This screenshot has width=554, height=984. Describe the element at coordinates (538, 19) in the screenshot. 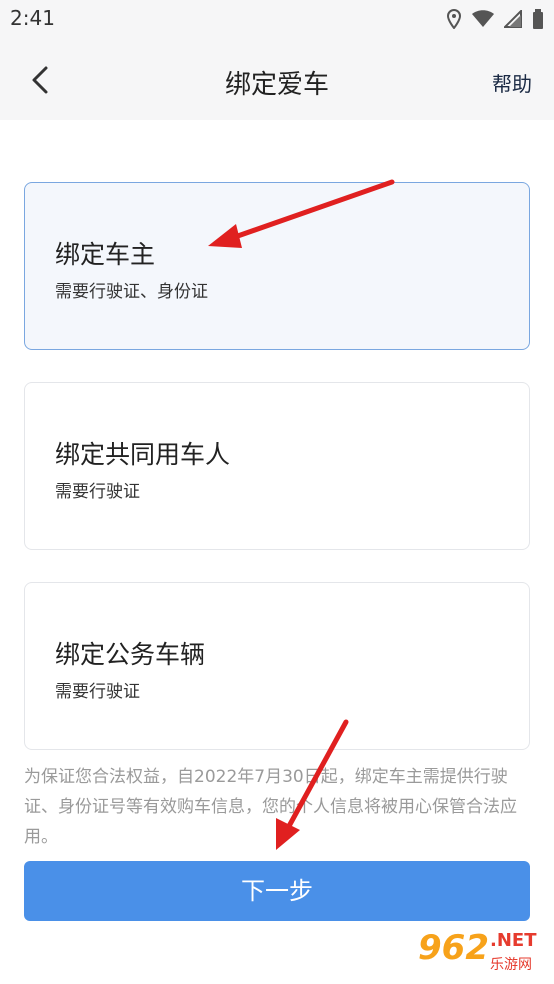

I see `battery-icon` at that location.